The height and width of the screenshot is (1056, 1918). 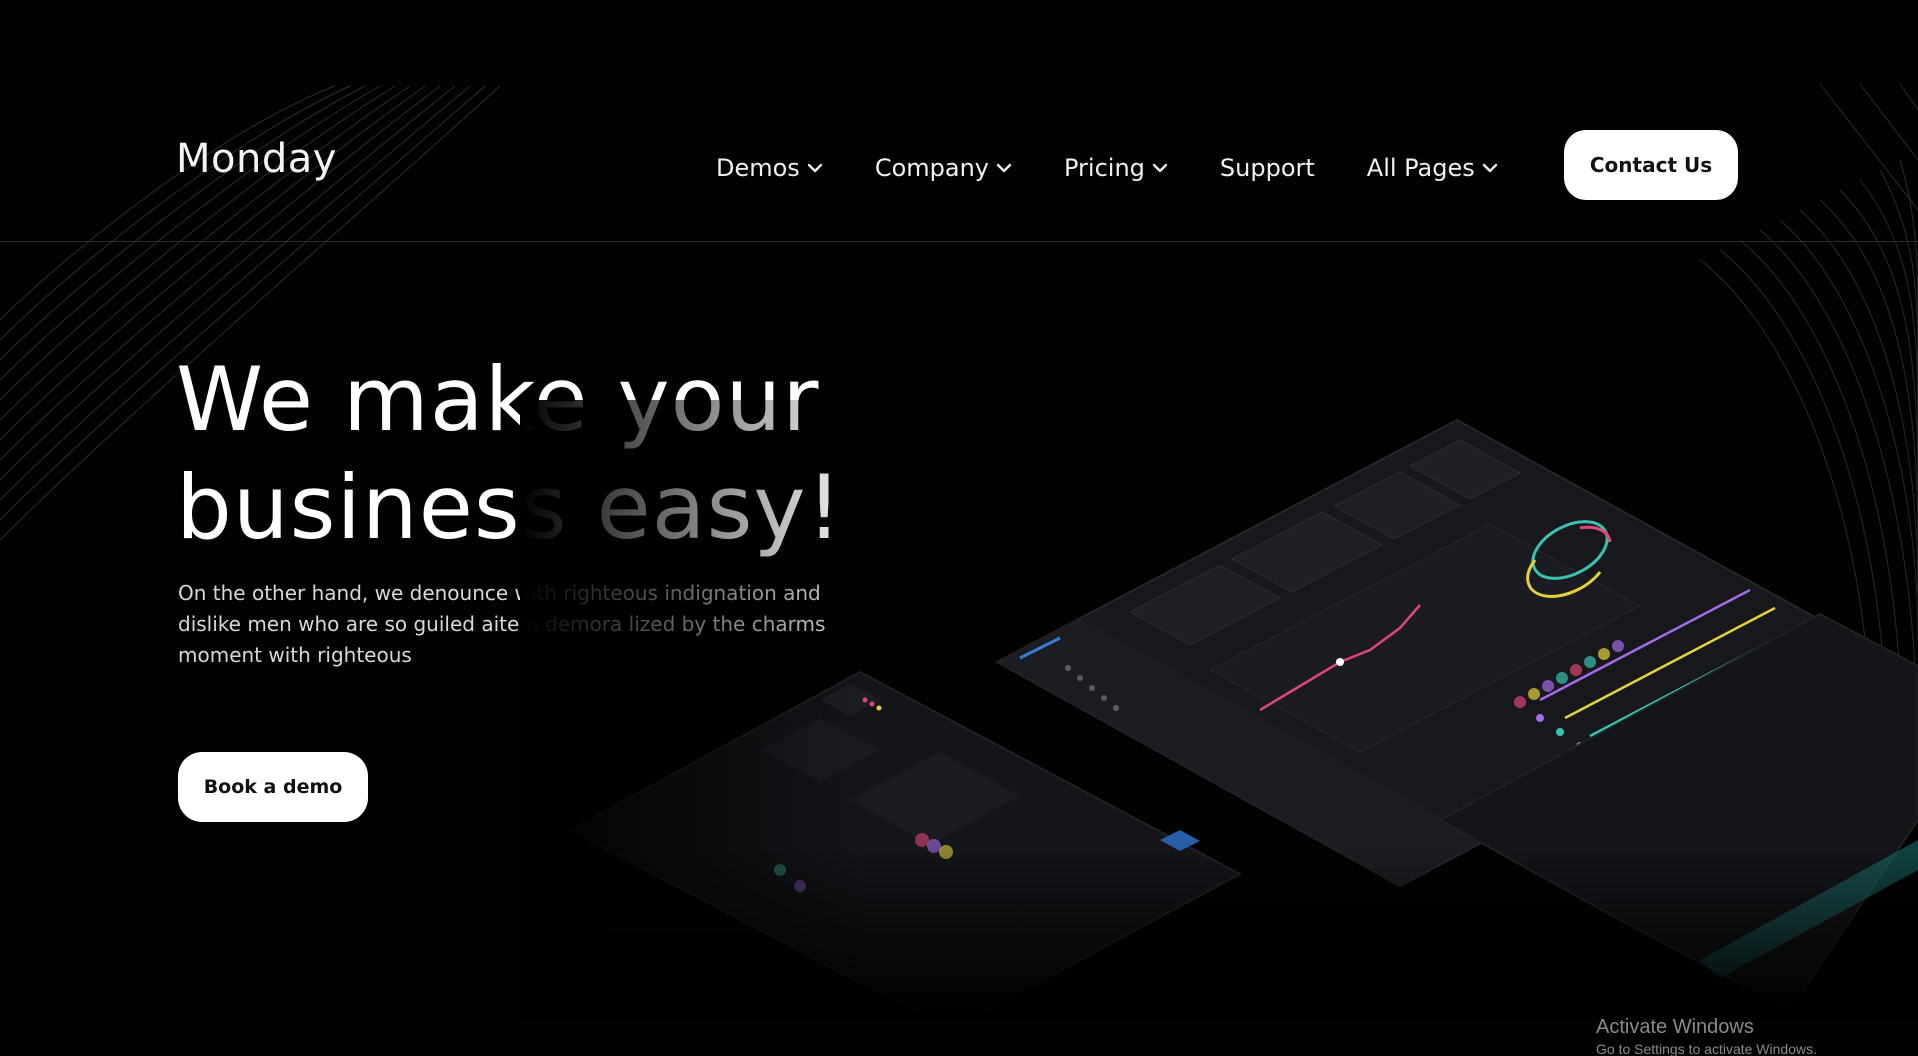 What do you see at coordinates (273, 787) in the screenshot?
I see `book-demo-button: Book a demo` at bounding box center [273, 787].